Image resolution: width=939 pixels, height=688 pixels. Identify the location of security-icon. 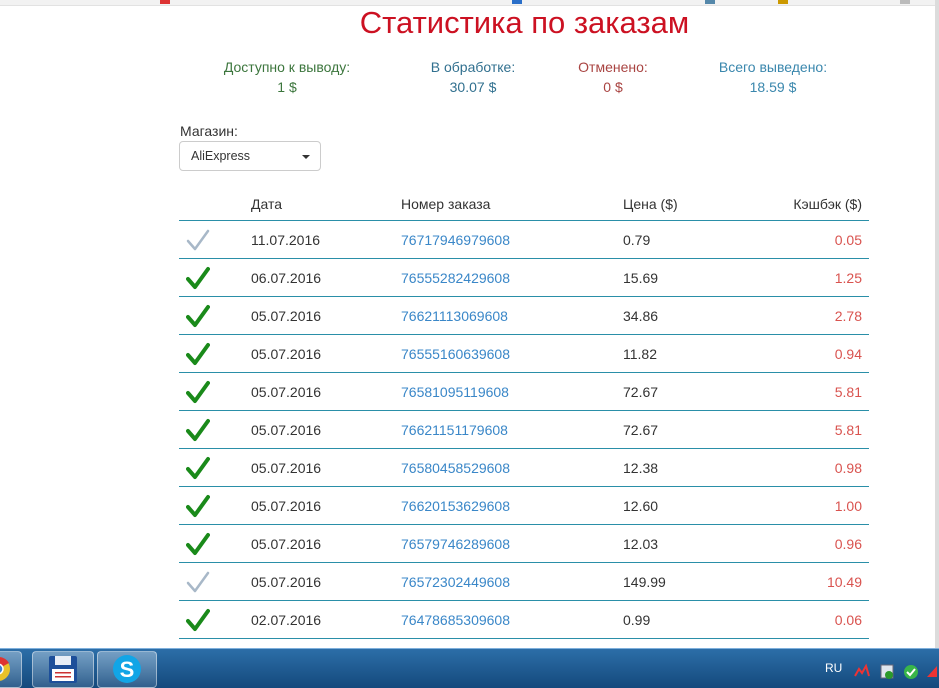
(887, 672).